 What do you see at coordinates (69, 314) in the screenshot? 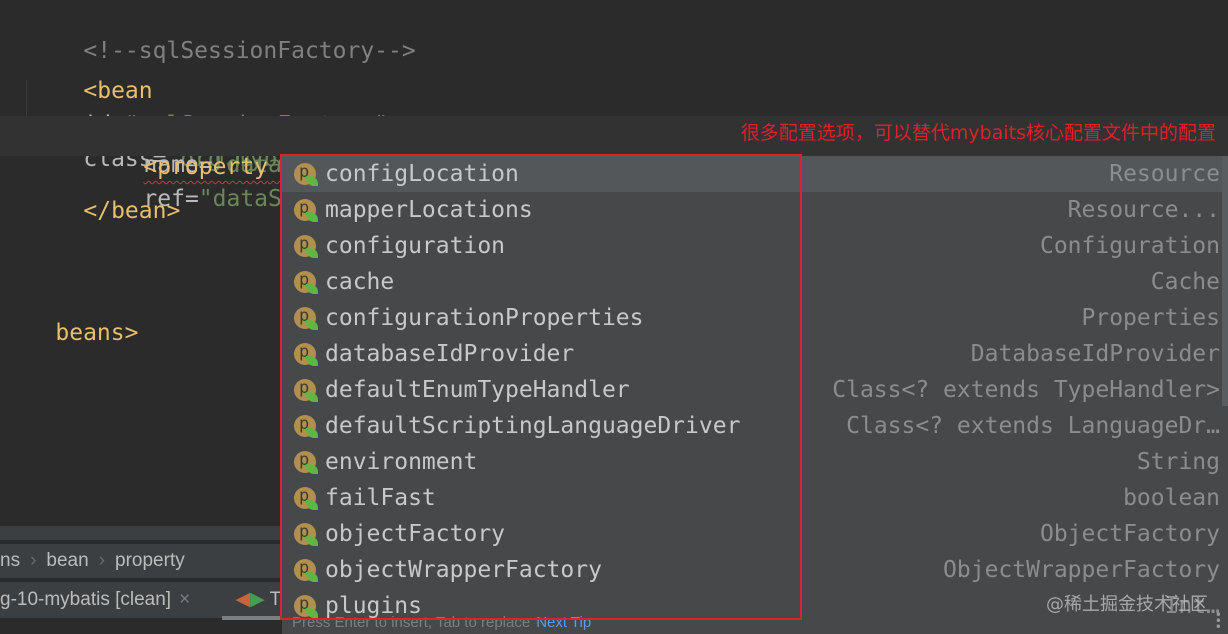
I see `code-line-beans-close: beans>` at bounding box center [69, 314].